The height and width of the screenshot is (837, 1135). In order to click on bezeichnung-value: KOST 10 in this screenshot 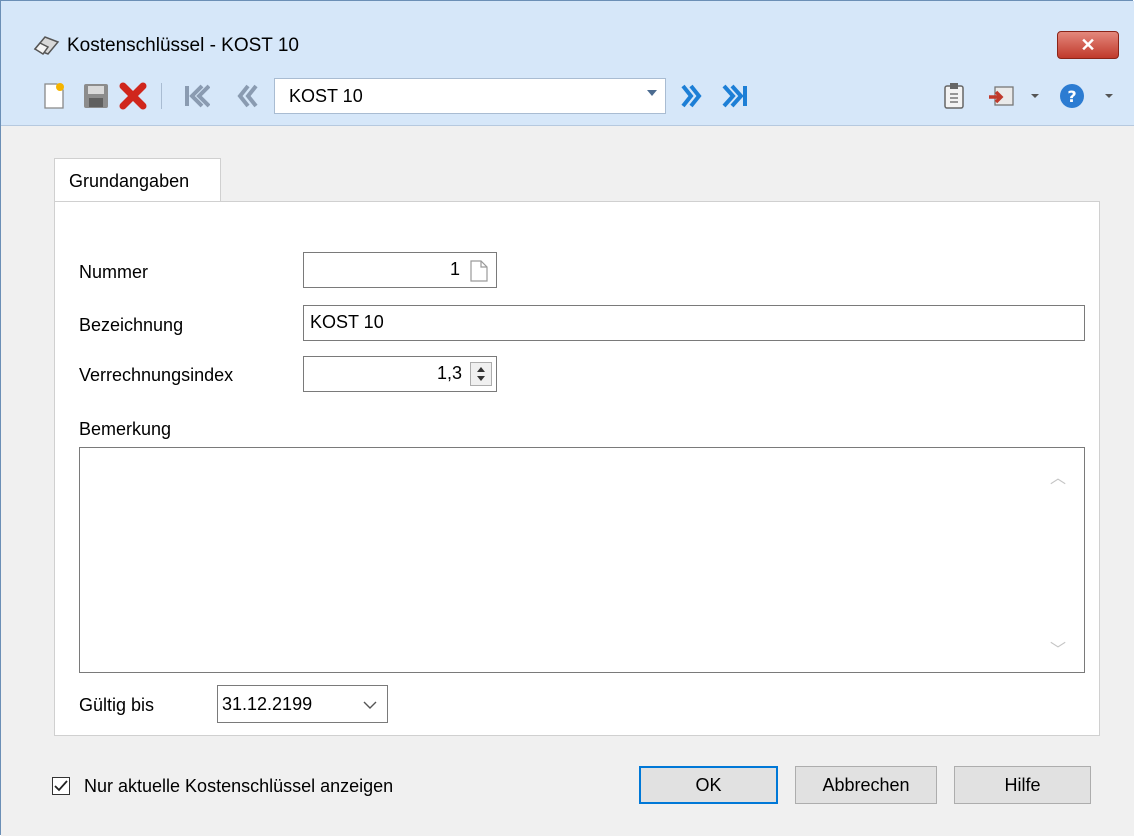, I will do `click(347, 322)`.